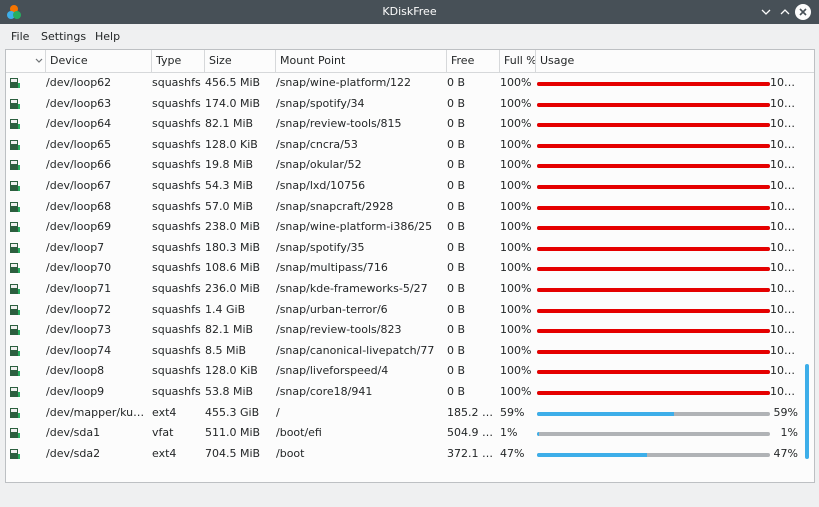 The image size is (819, 507). Describe the element at coordinates (785, 12) in the screenshot. I see `maximize-button` at that location.